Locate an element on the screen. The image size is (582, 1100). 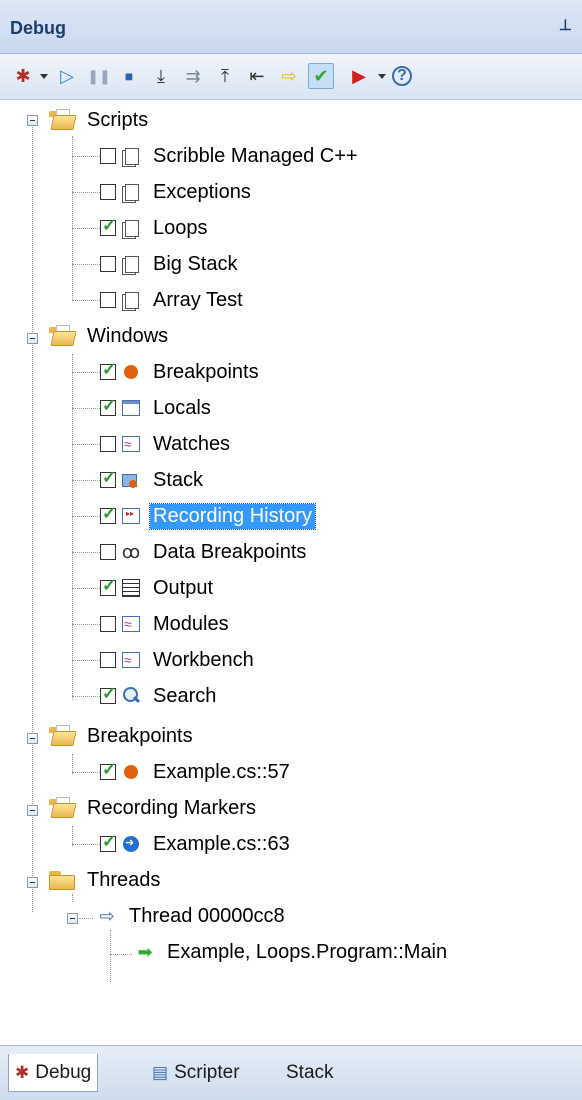
record-dropdown-chevron-down-icon is located at coordinates (382, 76).